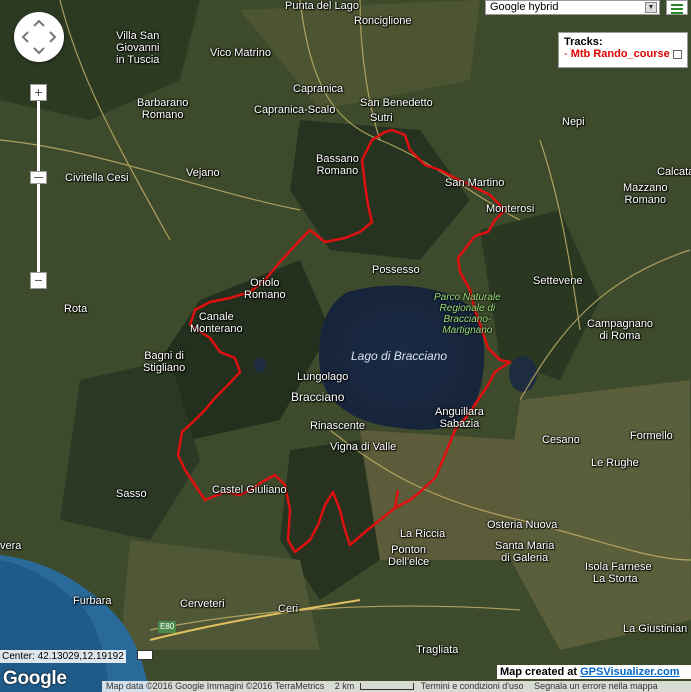 This screenshot has width=691, height=692. I want to click on place-label: Monterosi, so click(510, 209).